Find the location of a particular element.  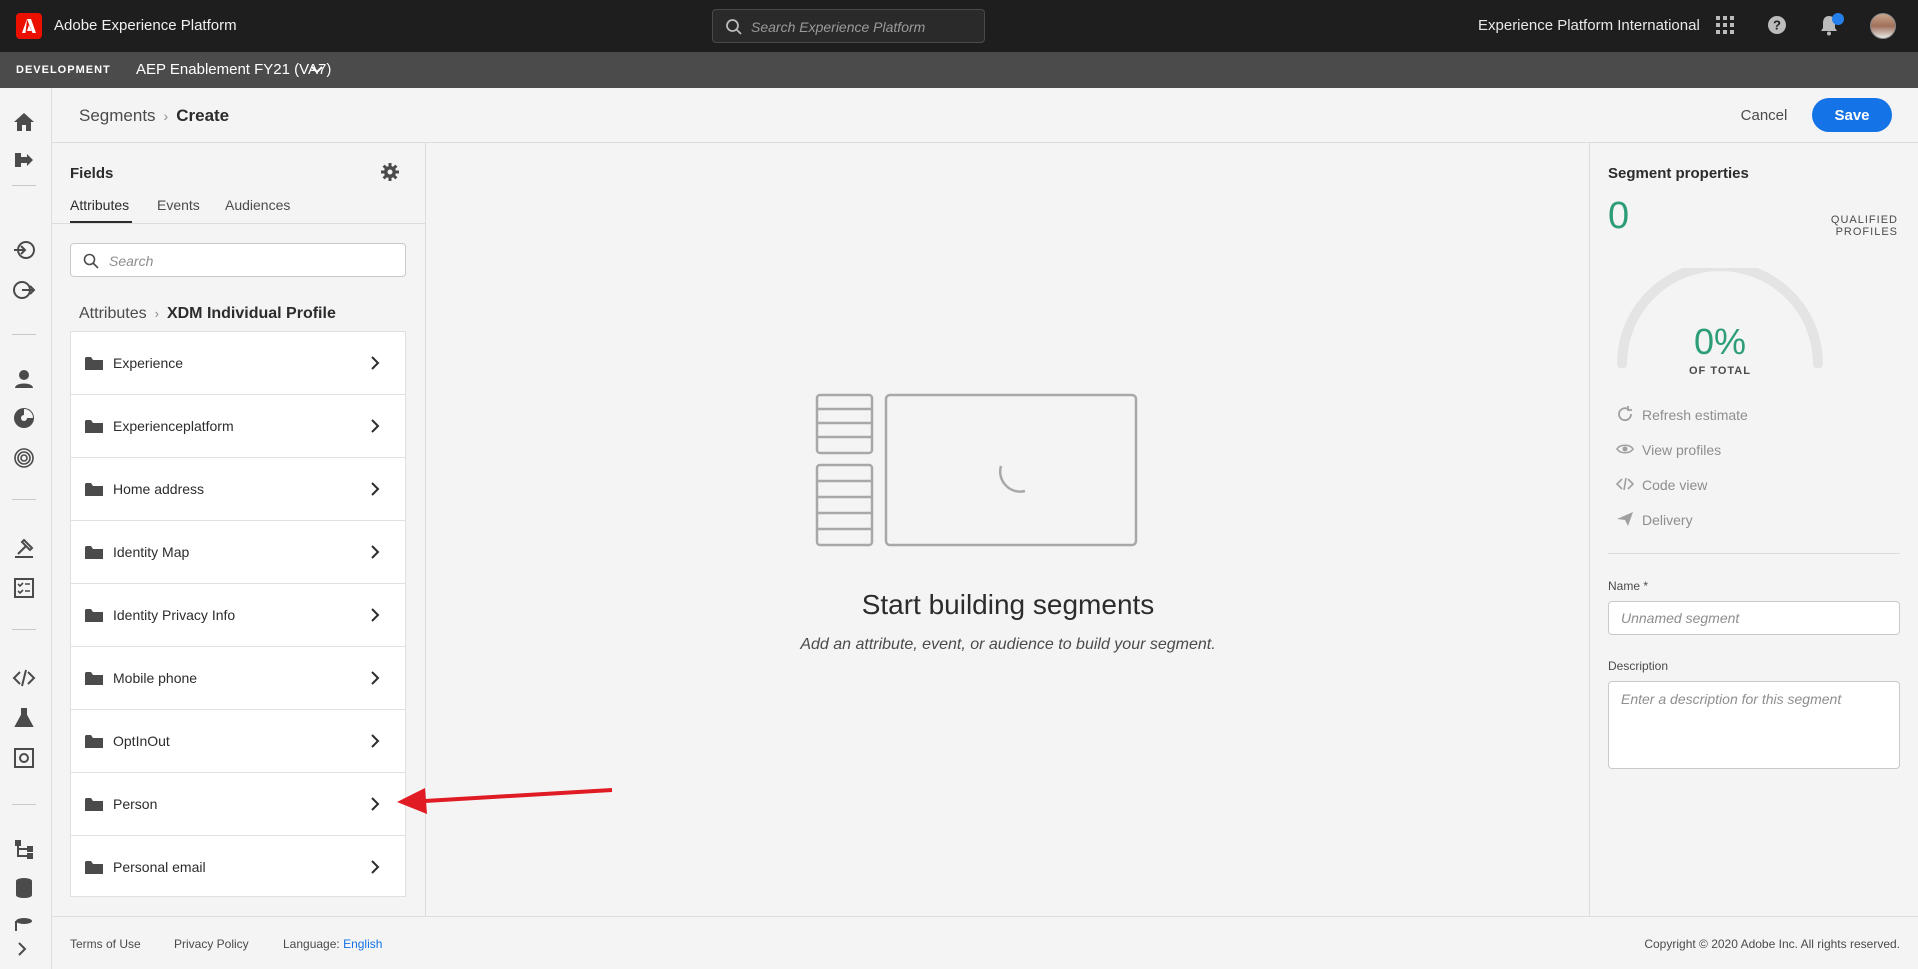

fields-search is located at coordinates (238, 260).